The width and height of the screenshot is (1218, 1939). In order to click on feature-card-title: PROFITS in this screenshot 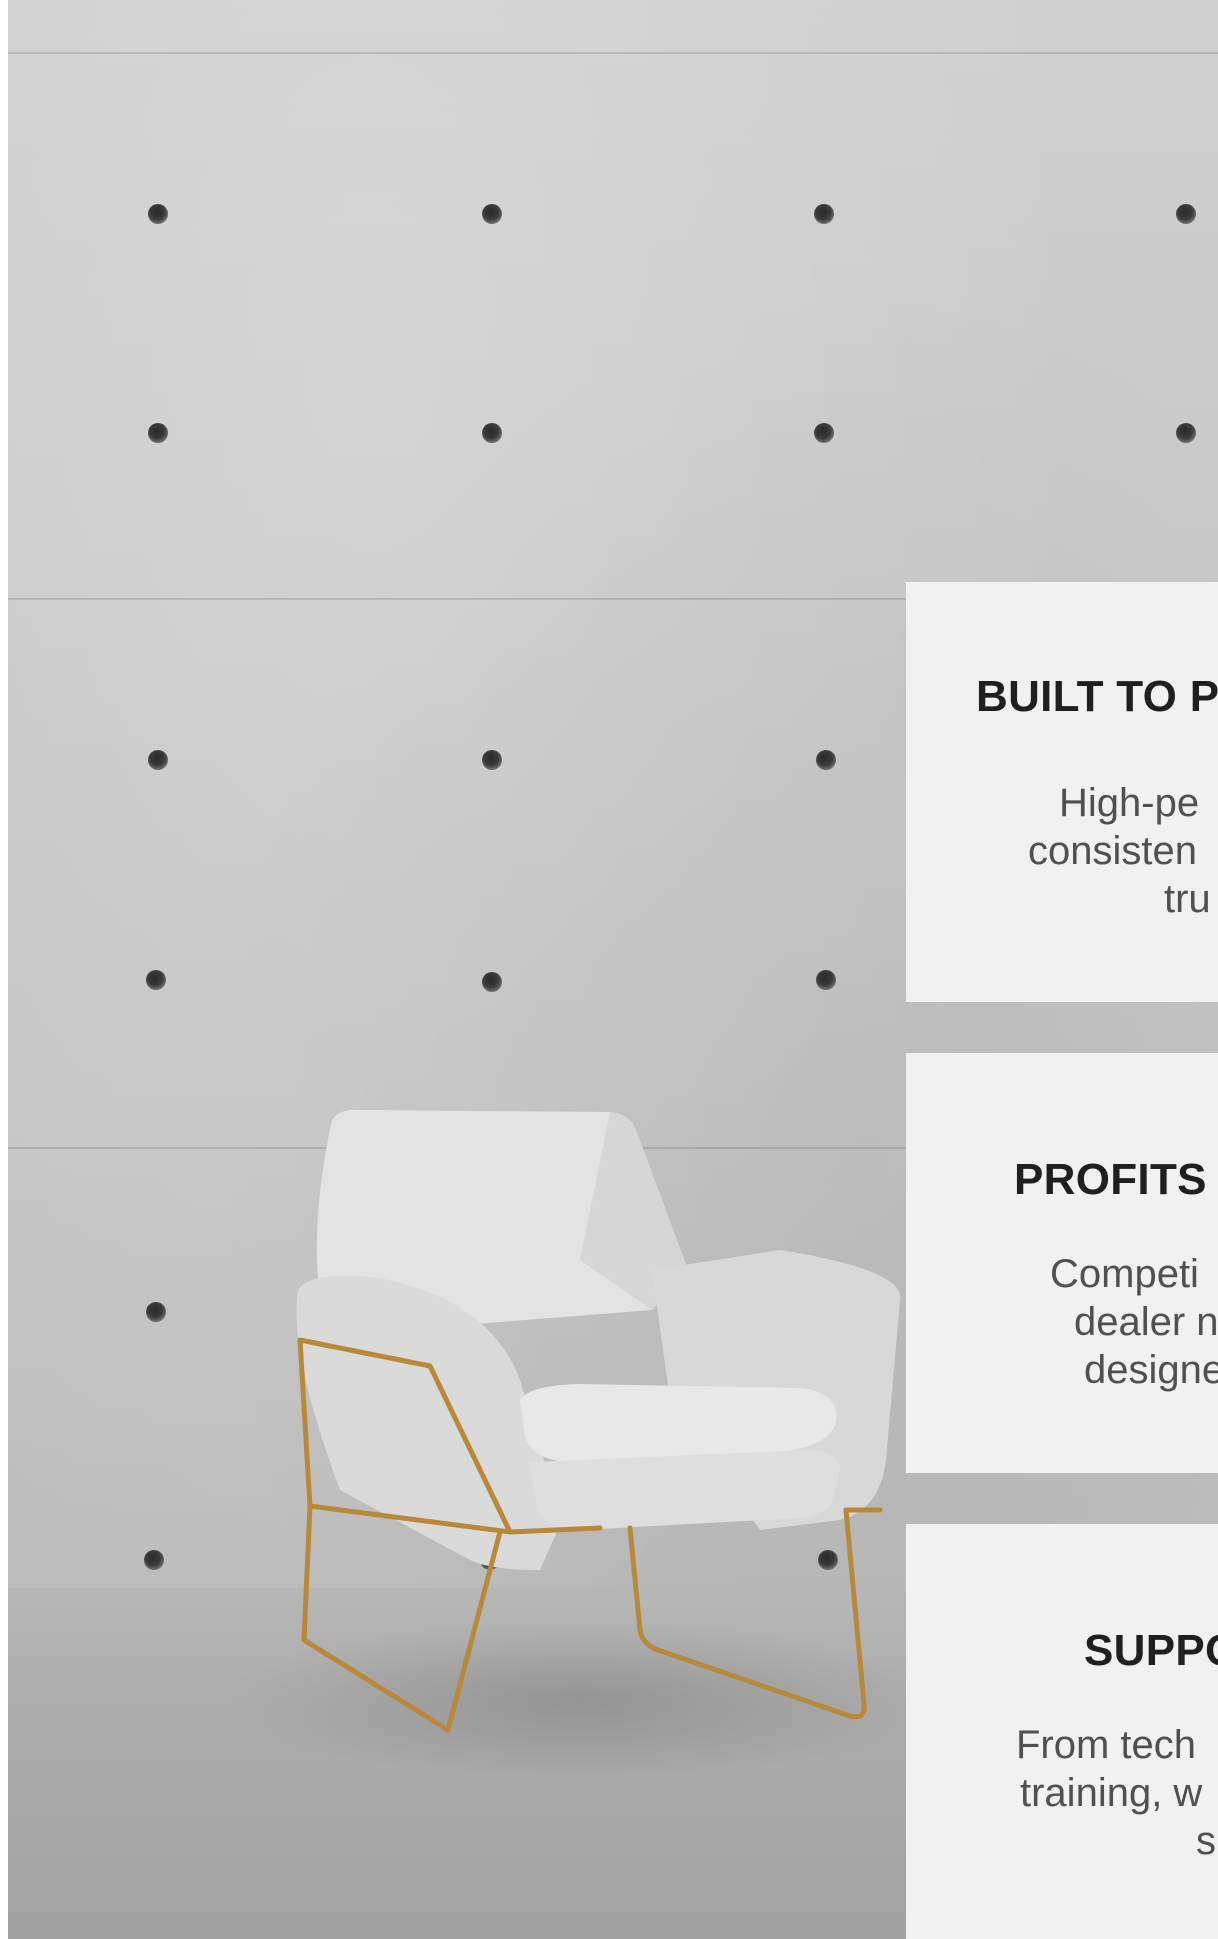, I will do `click(1110, 1179)`.